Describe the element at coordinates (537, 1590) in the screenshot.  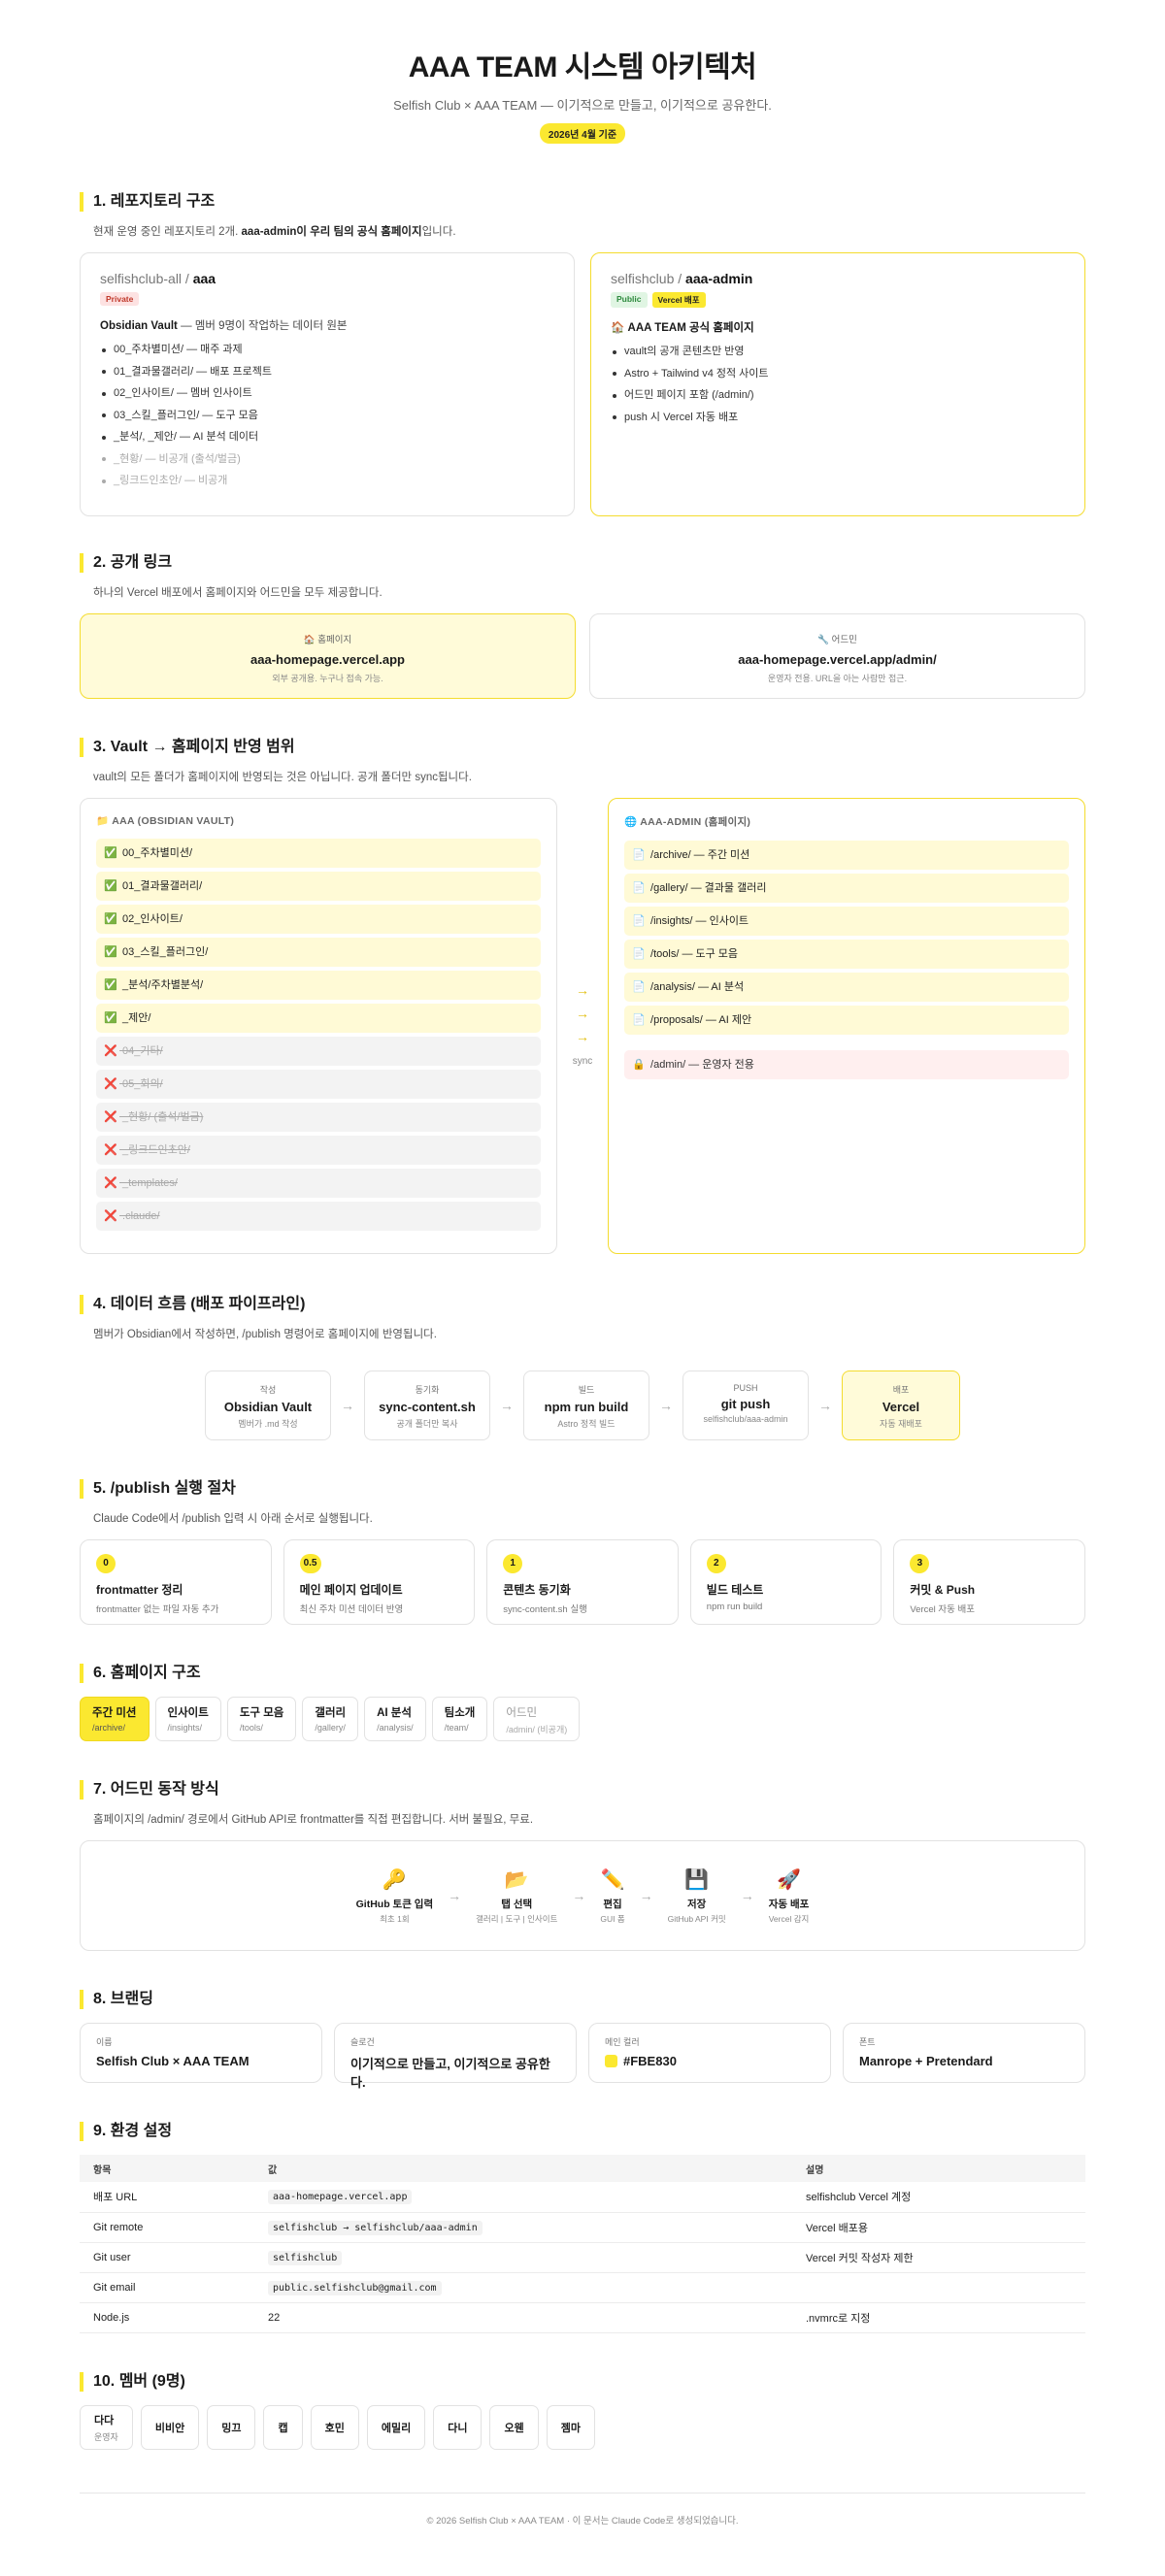
I see `step-title: 콘텐츠 동기화` at that location.